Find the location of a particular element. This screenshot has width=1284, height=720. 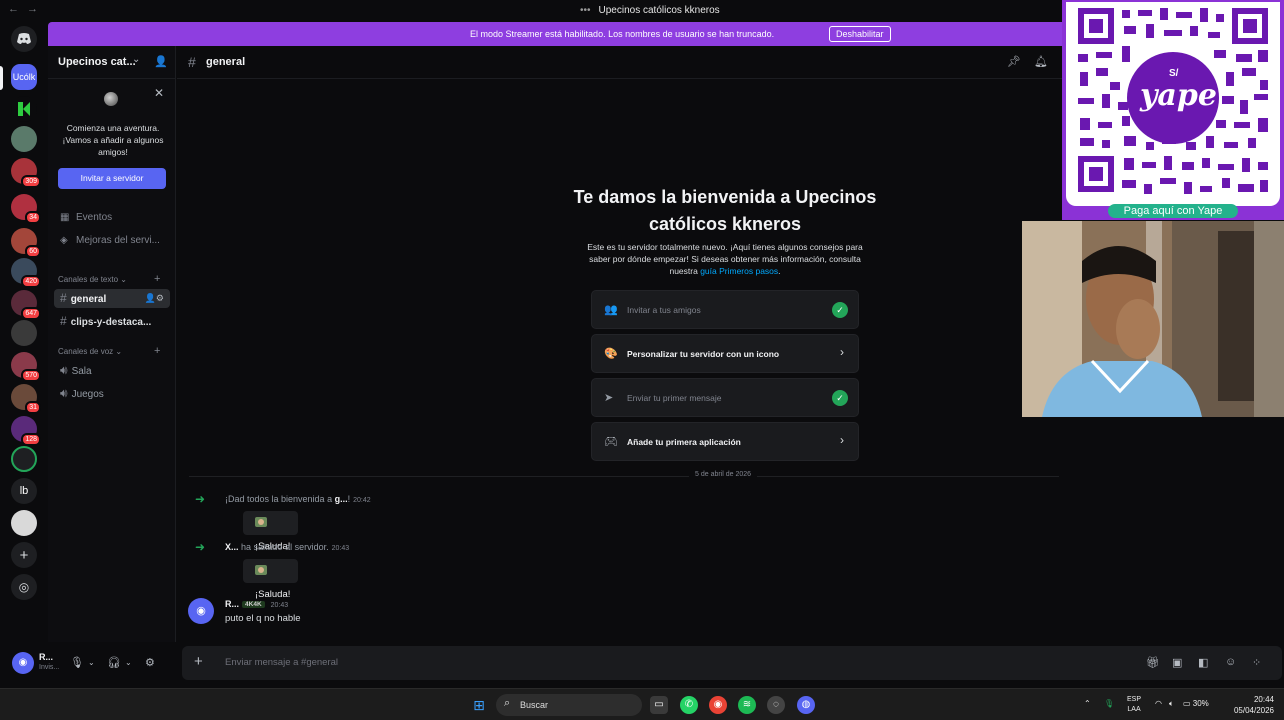

webcam-overlay is located at coordinates (1153, 319).